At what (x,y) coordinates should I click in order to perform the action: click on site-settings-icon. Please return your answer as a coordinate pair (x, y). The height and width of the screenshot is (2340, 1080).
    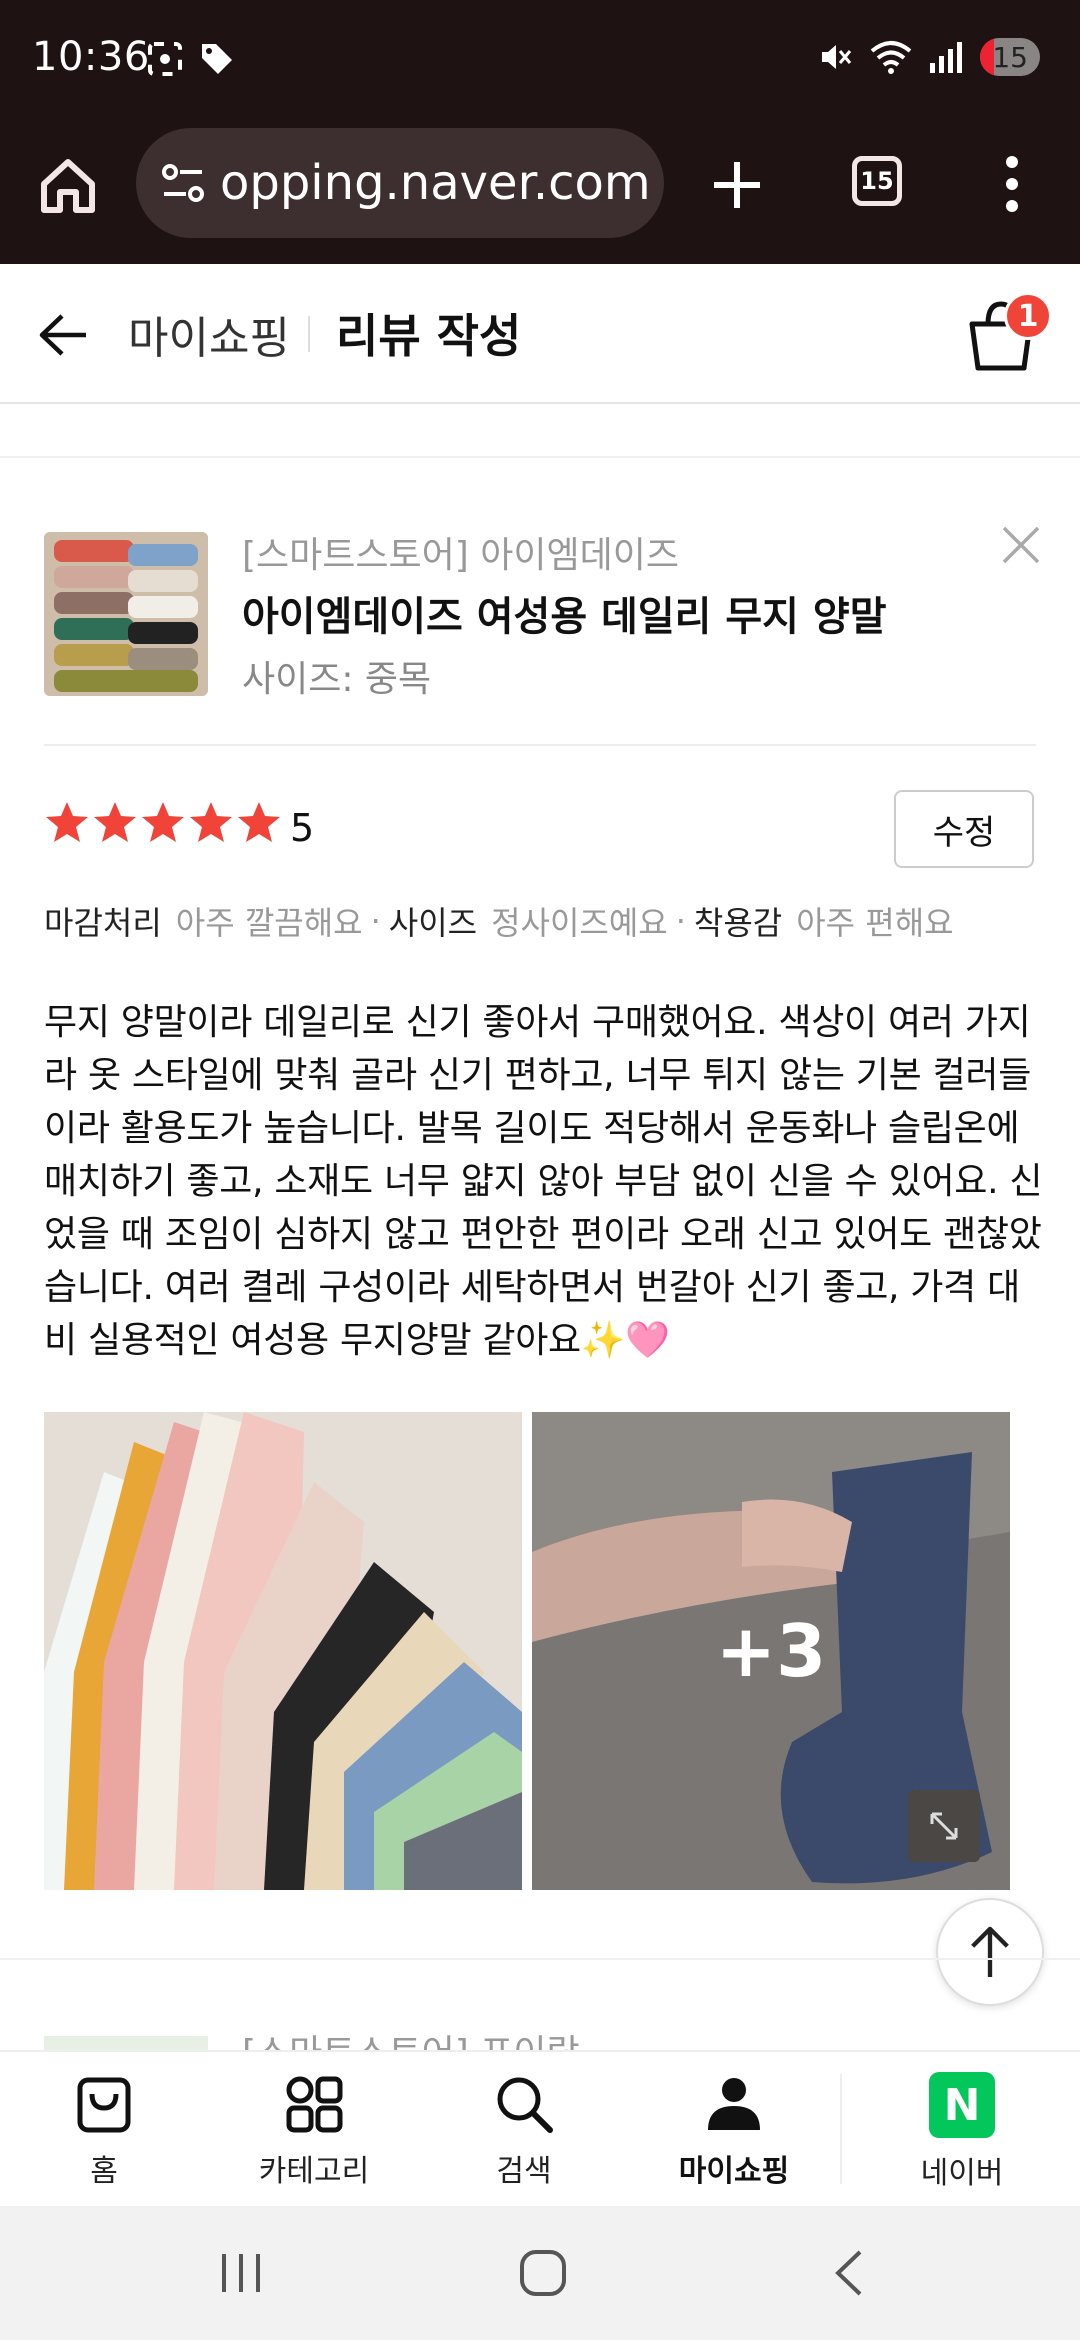
    Looking at the image, I should click on (183, 183).